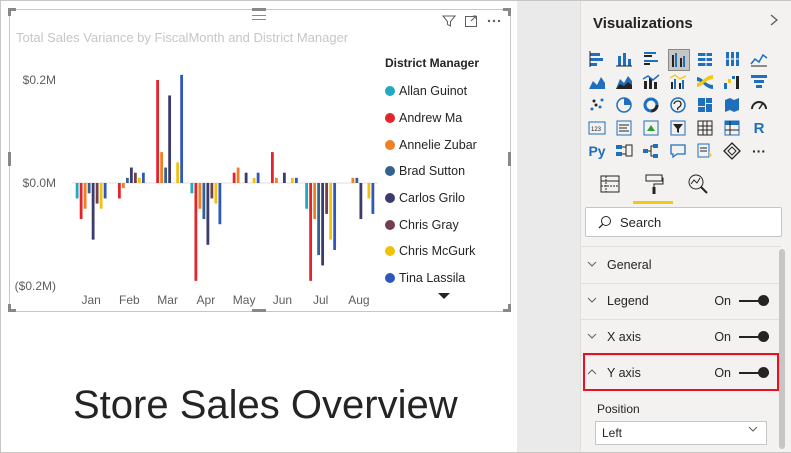 This screenshot has height=453, width=791. What do you see at coordinates (624, 105) in the screenshot?
I see `pie-chart-icon` at bounding box center [624, 105].